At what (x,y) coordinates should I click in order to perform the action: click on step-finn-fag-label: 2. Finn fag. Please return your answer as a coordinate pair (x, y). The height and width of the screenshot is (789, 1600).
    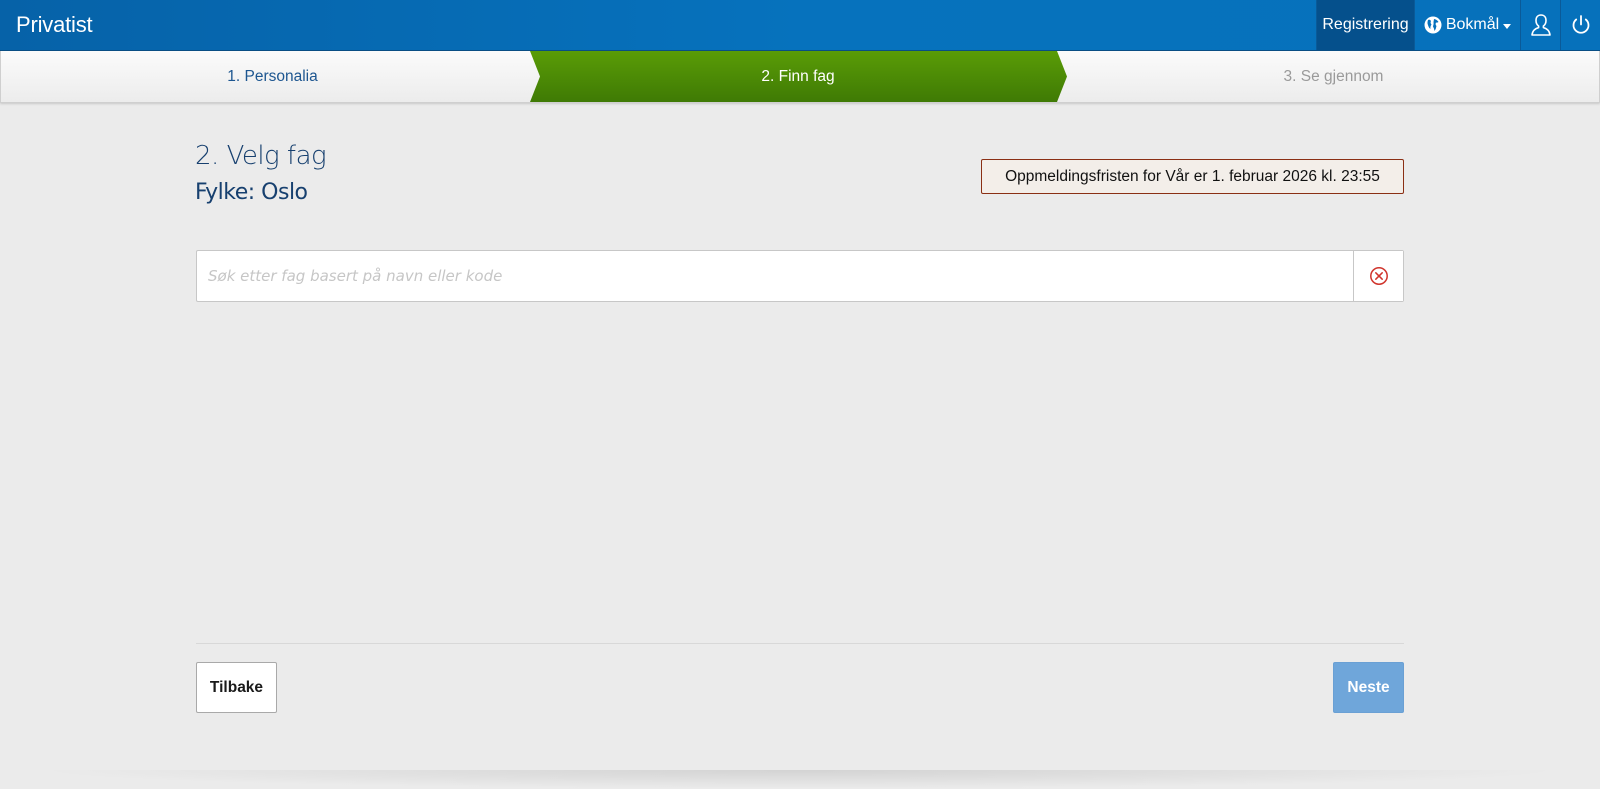
    Looking at the image, I should click on (798, 76).